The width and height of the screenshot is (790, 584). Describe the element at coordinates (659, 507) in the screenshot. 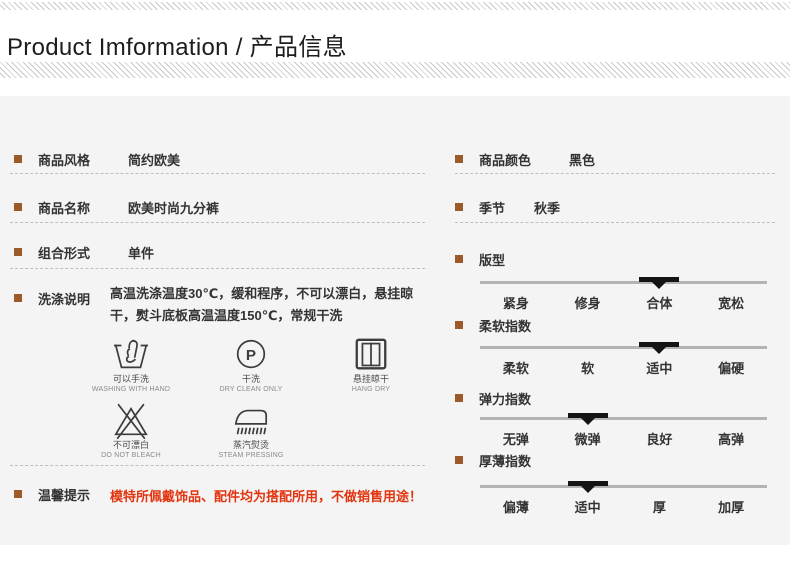

I see `slider-option: 厚` at that location.